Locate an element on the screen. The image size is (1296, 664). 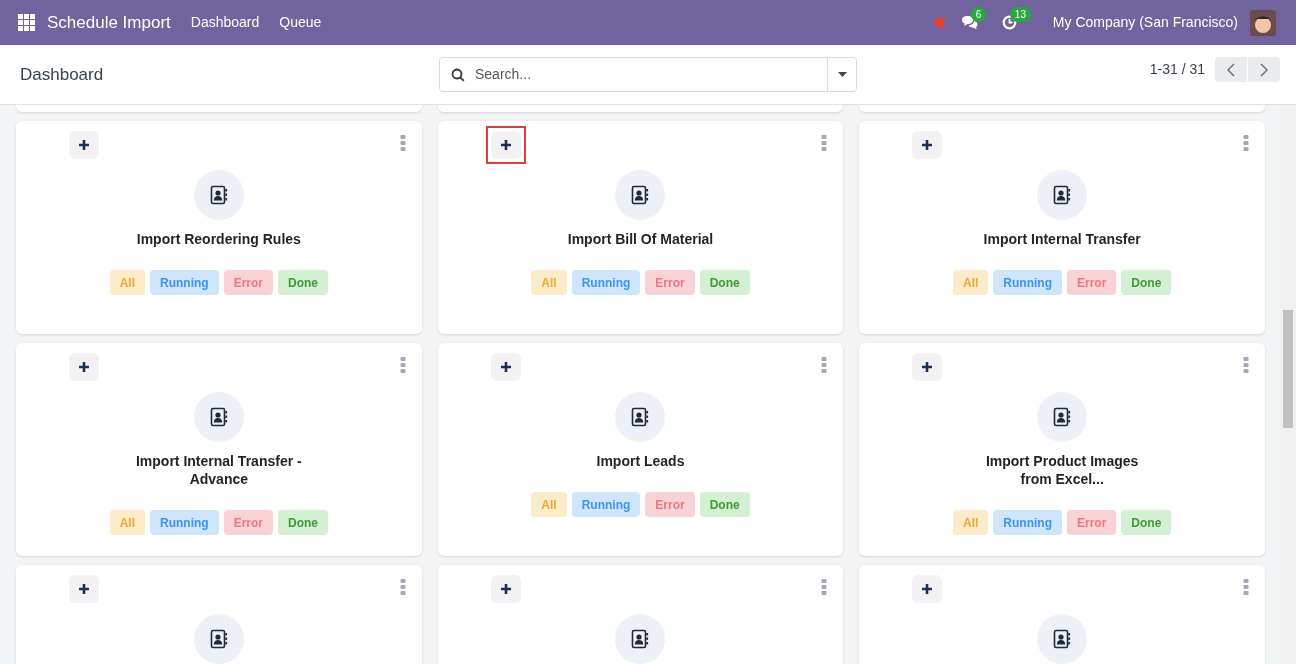
clock-icon is located at coordinates (1009, 22).